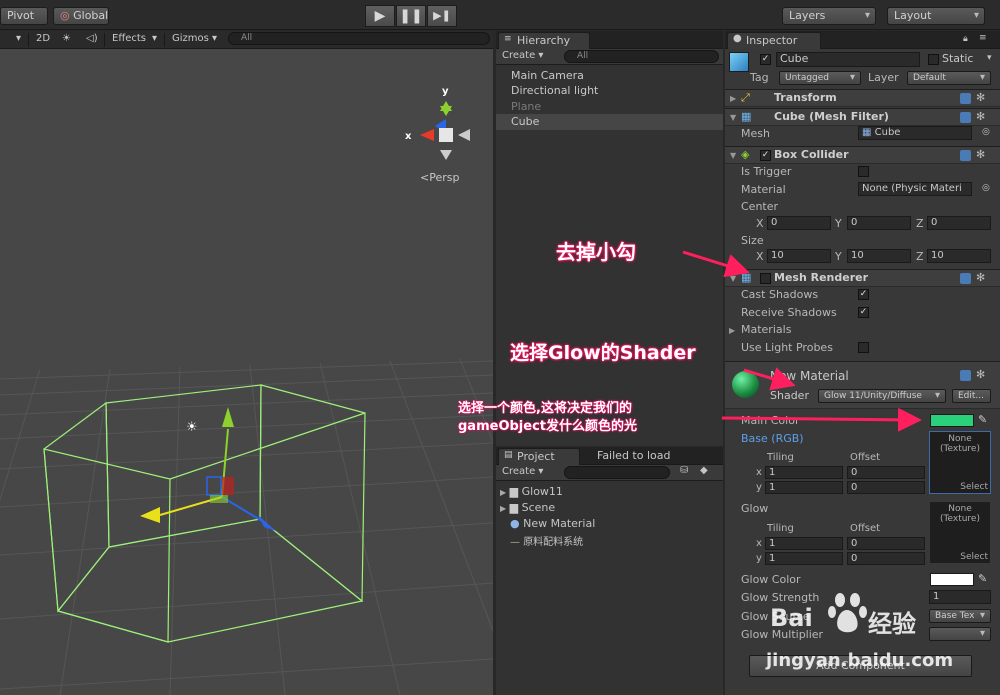 This screenshot has height=695, width=1000. Describe the element at coordinates (545, 408) in the screenshot. I see `annotation-select-color-line1: 选择一个颜色,这将决定我们的` at that location.